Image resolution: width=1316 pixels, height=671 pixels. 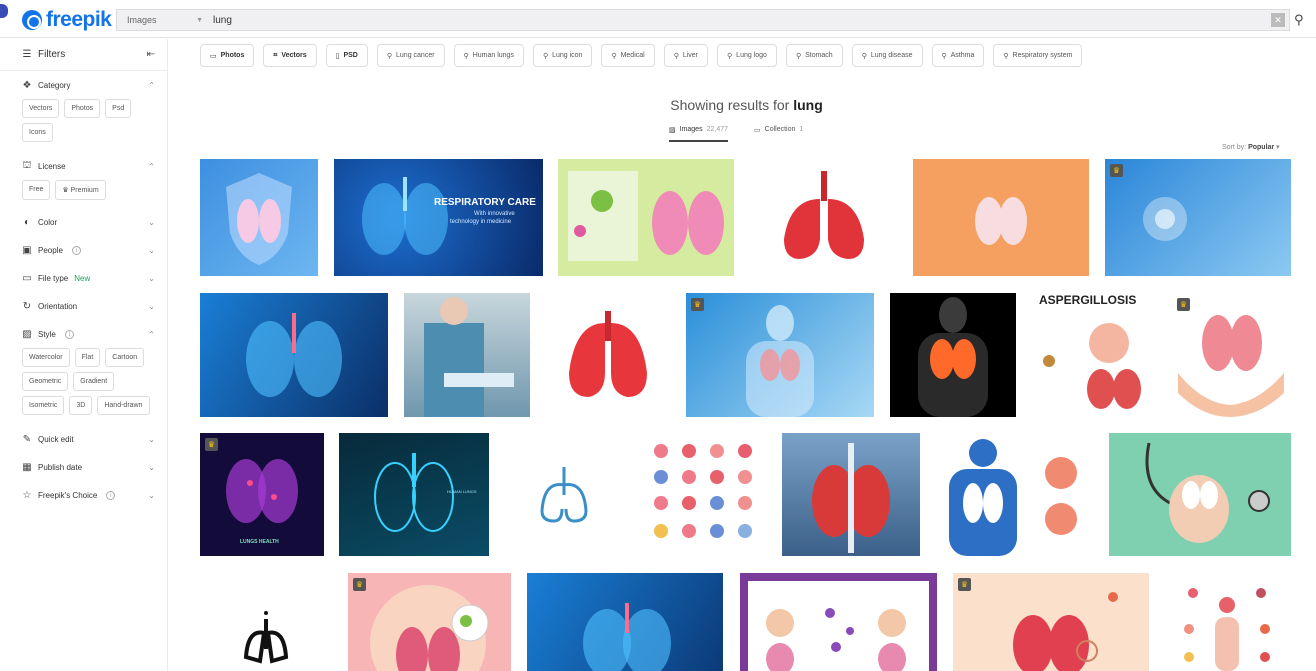 I want to click on chip-free: Free, so click(x=36, y=190).